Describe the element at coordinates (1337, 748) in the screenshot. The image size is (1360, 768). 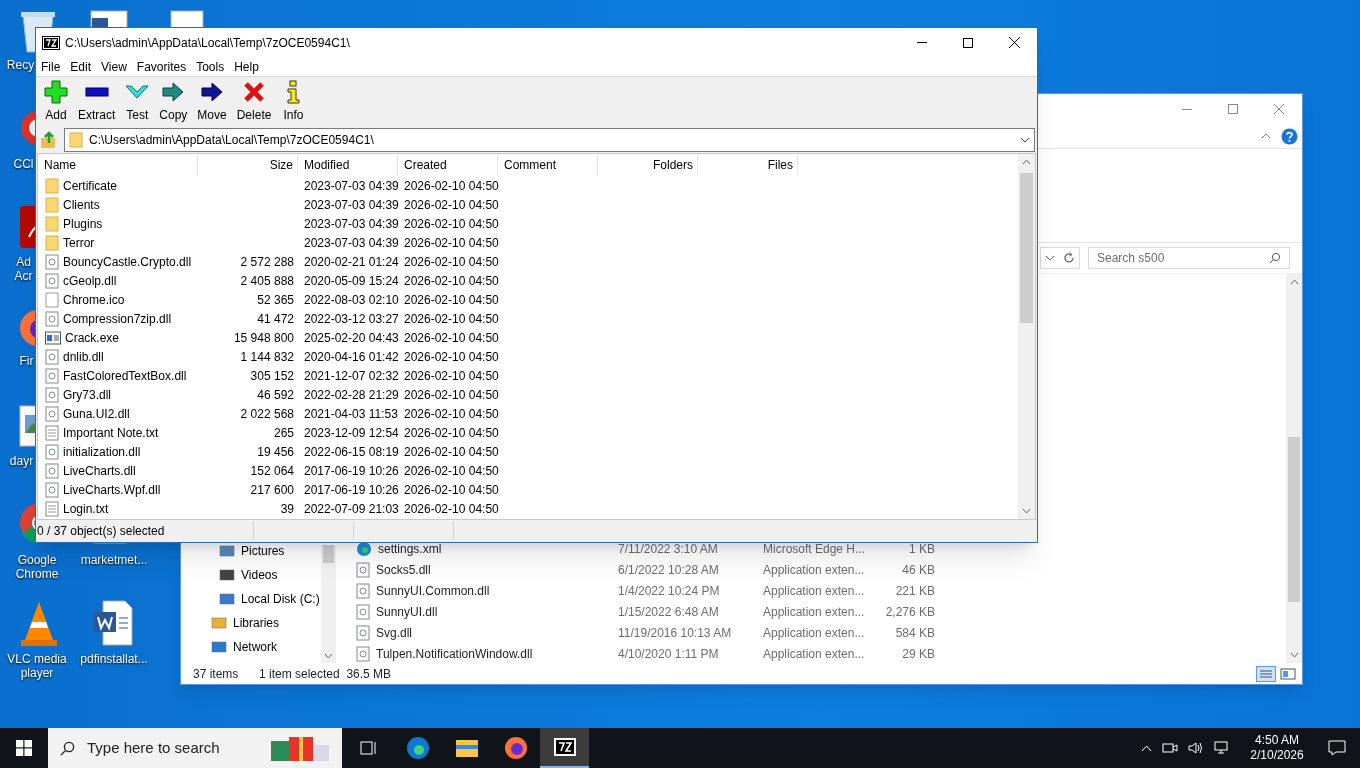
I see `notification-icon` at that location.